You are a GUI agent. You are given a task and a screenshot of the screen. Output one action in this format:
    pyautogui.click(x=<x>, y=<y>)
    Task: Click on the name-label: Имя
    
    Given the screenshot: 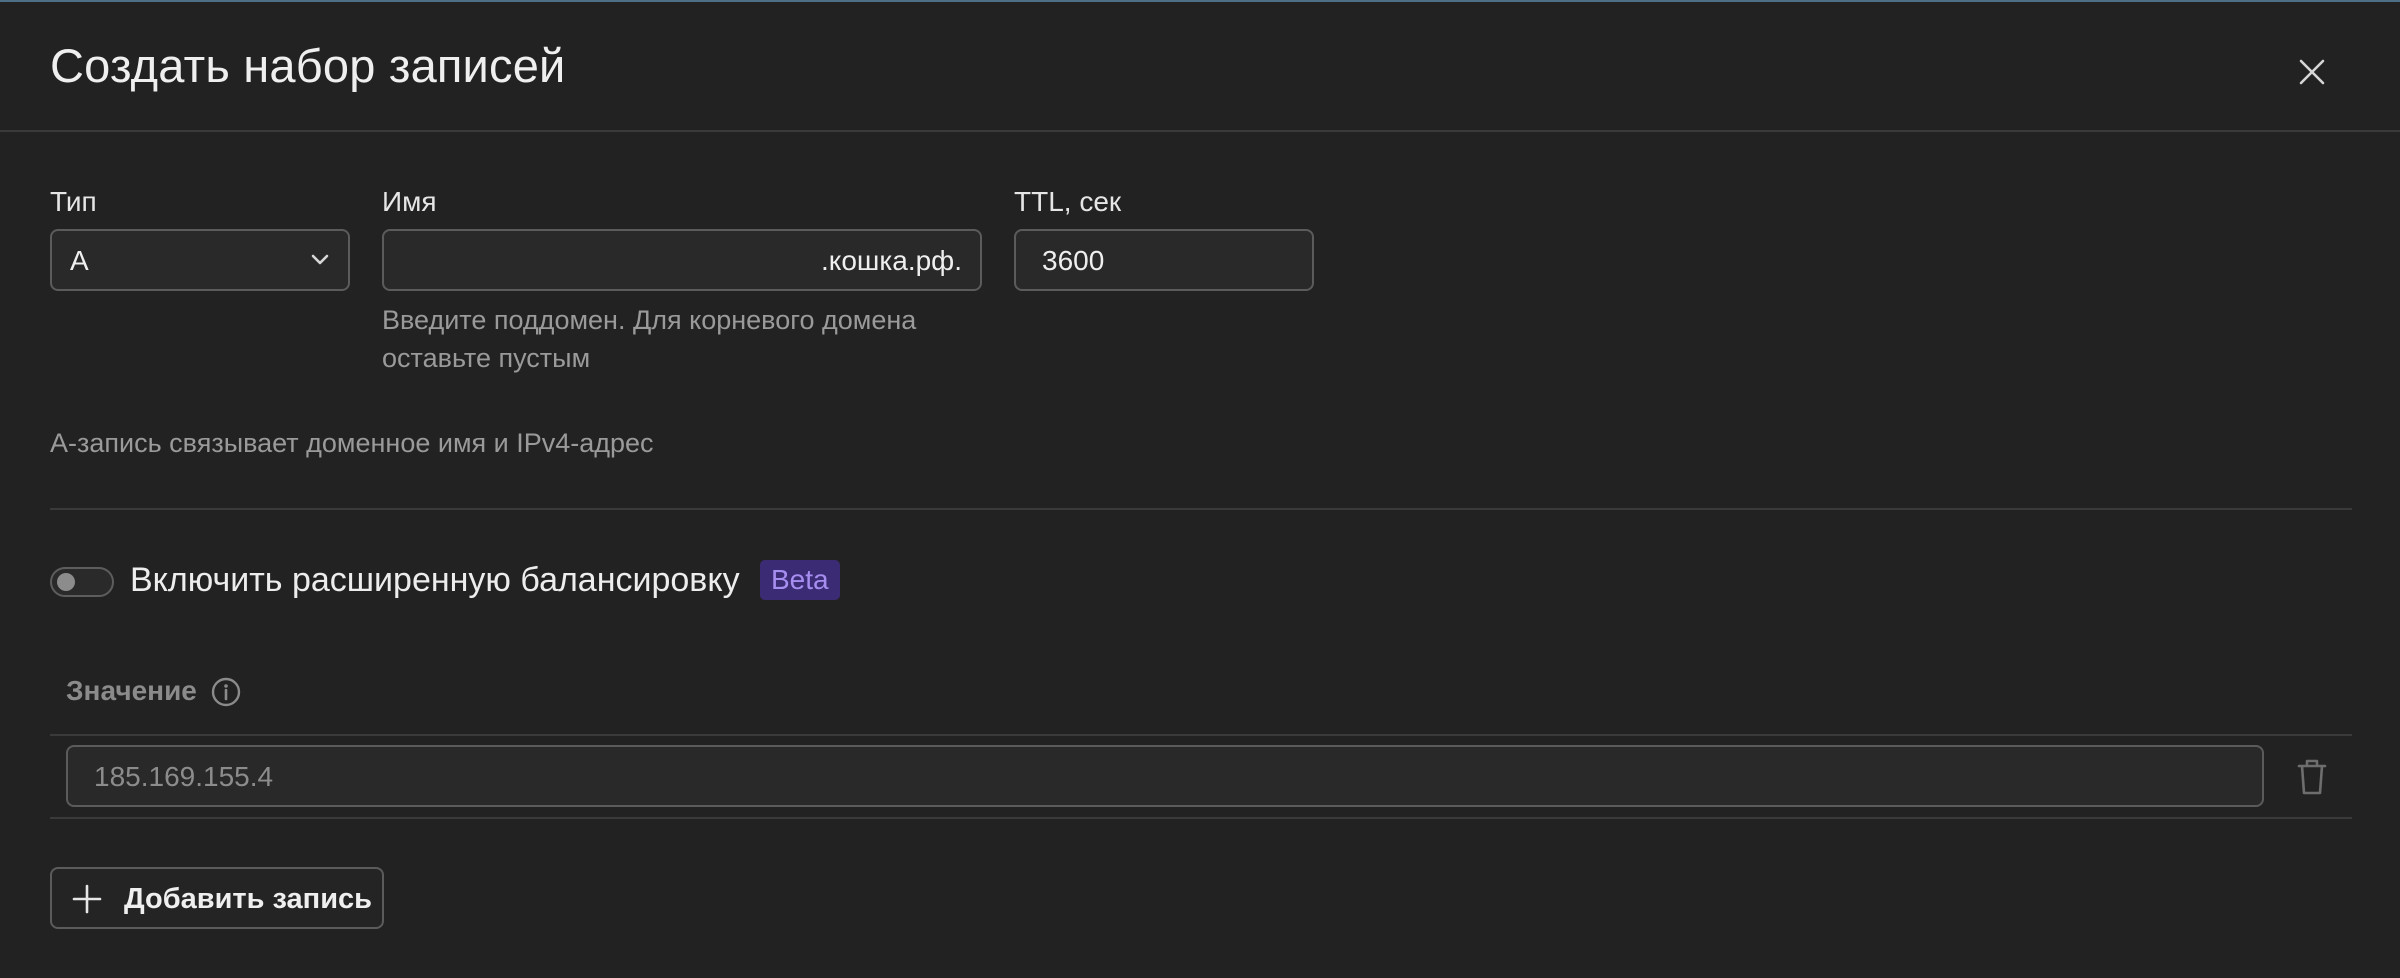 What is the action you would take?
    pyautogui.click(x=409, y=201)
    